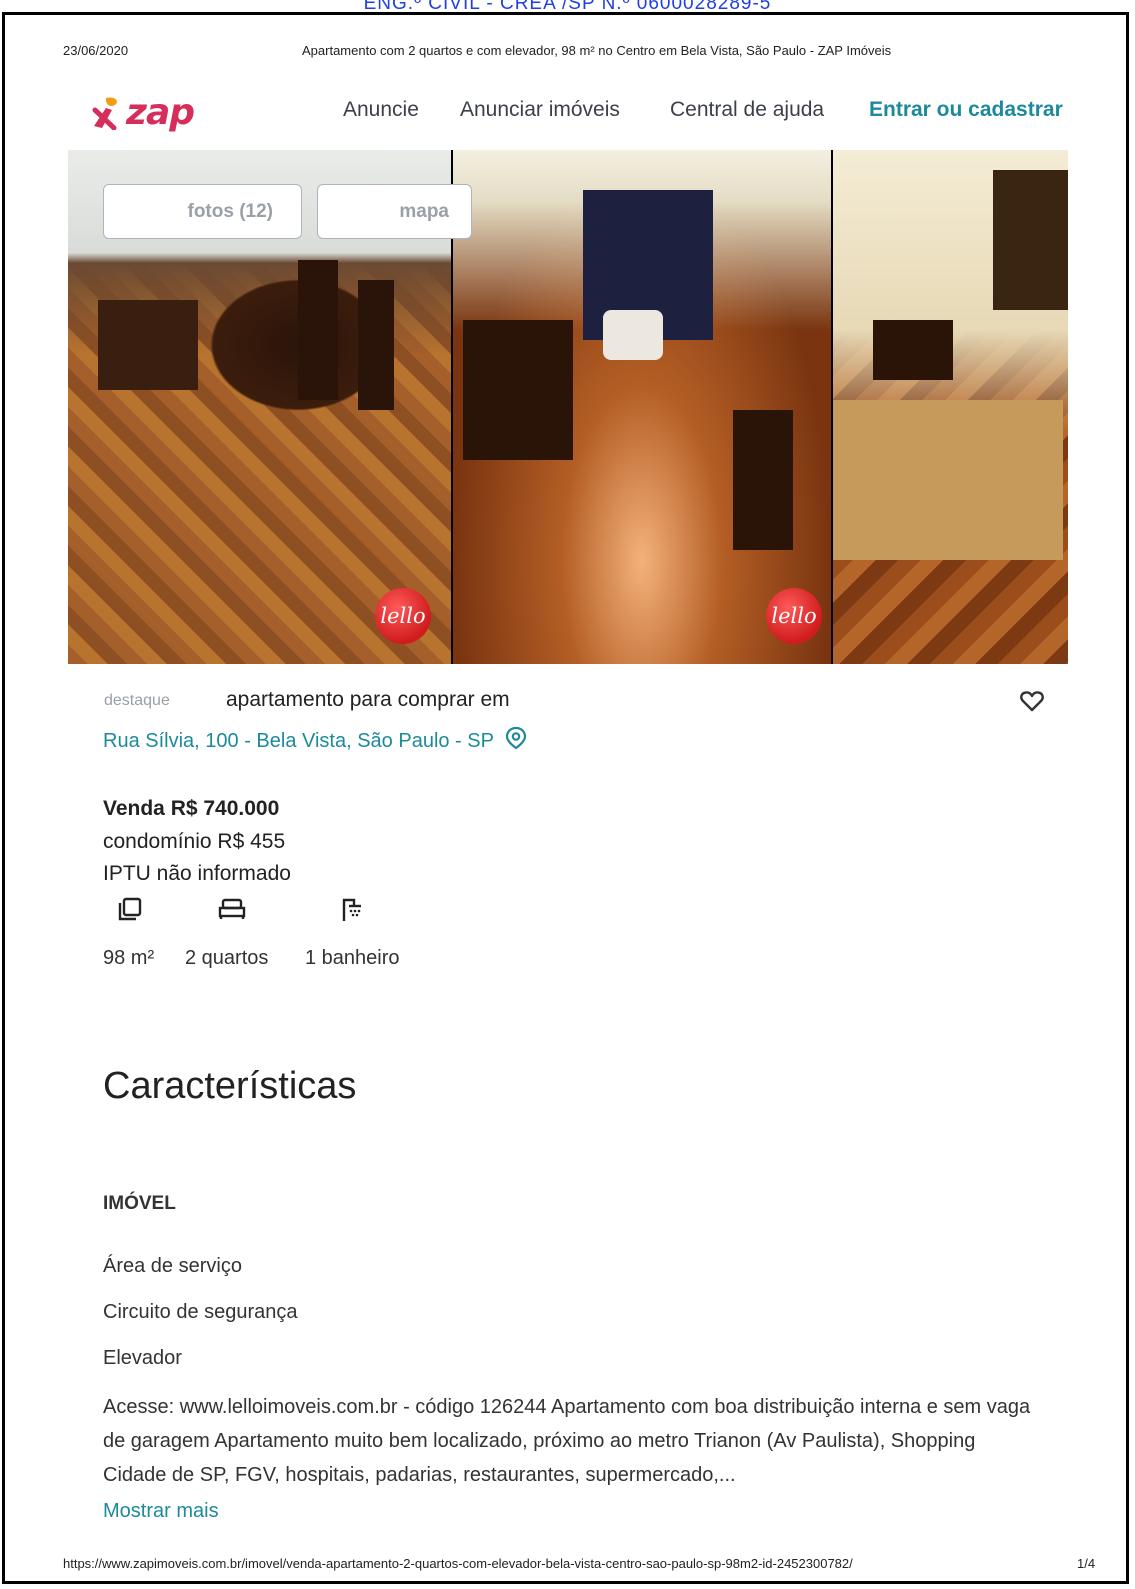  I want to click on rooms-value: 2 quartos, so click(227, 958).